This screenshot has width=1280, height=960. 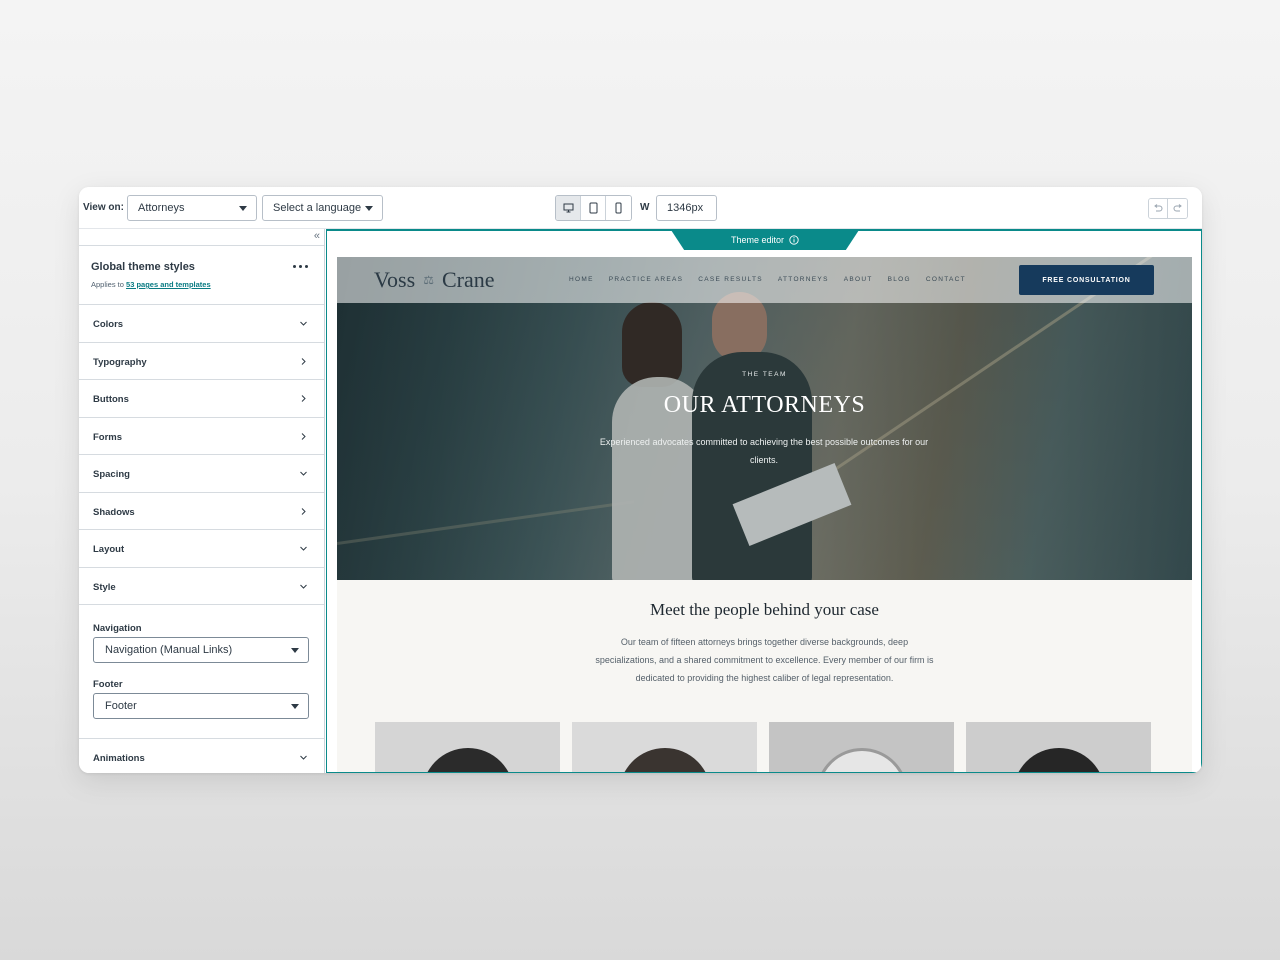 I want to click on section-label: Shadows, so click(x=114, y=512).